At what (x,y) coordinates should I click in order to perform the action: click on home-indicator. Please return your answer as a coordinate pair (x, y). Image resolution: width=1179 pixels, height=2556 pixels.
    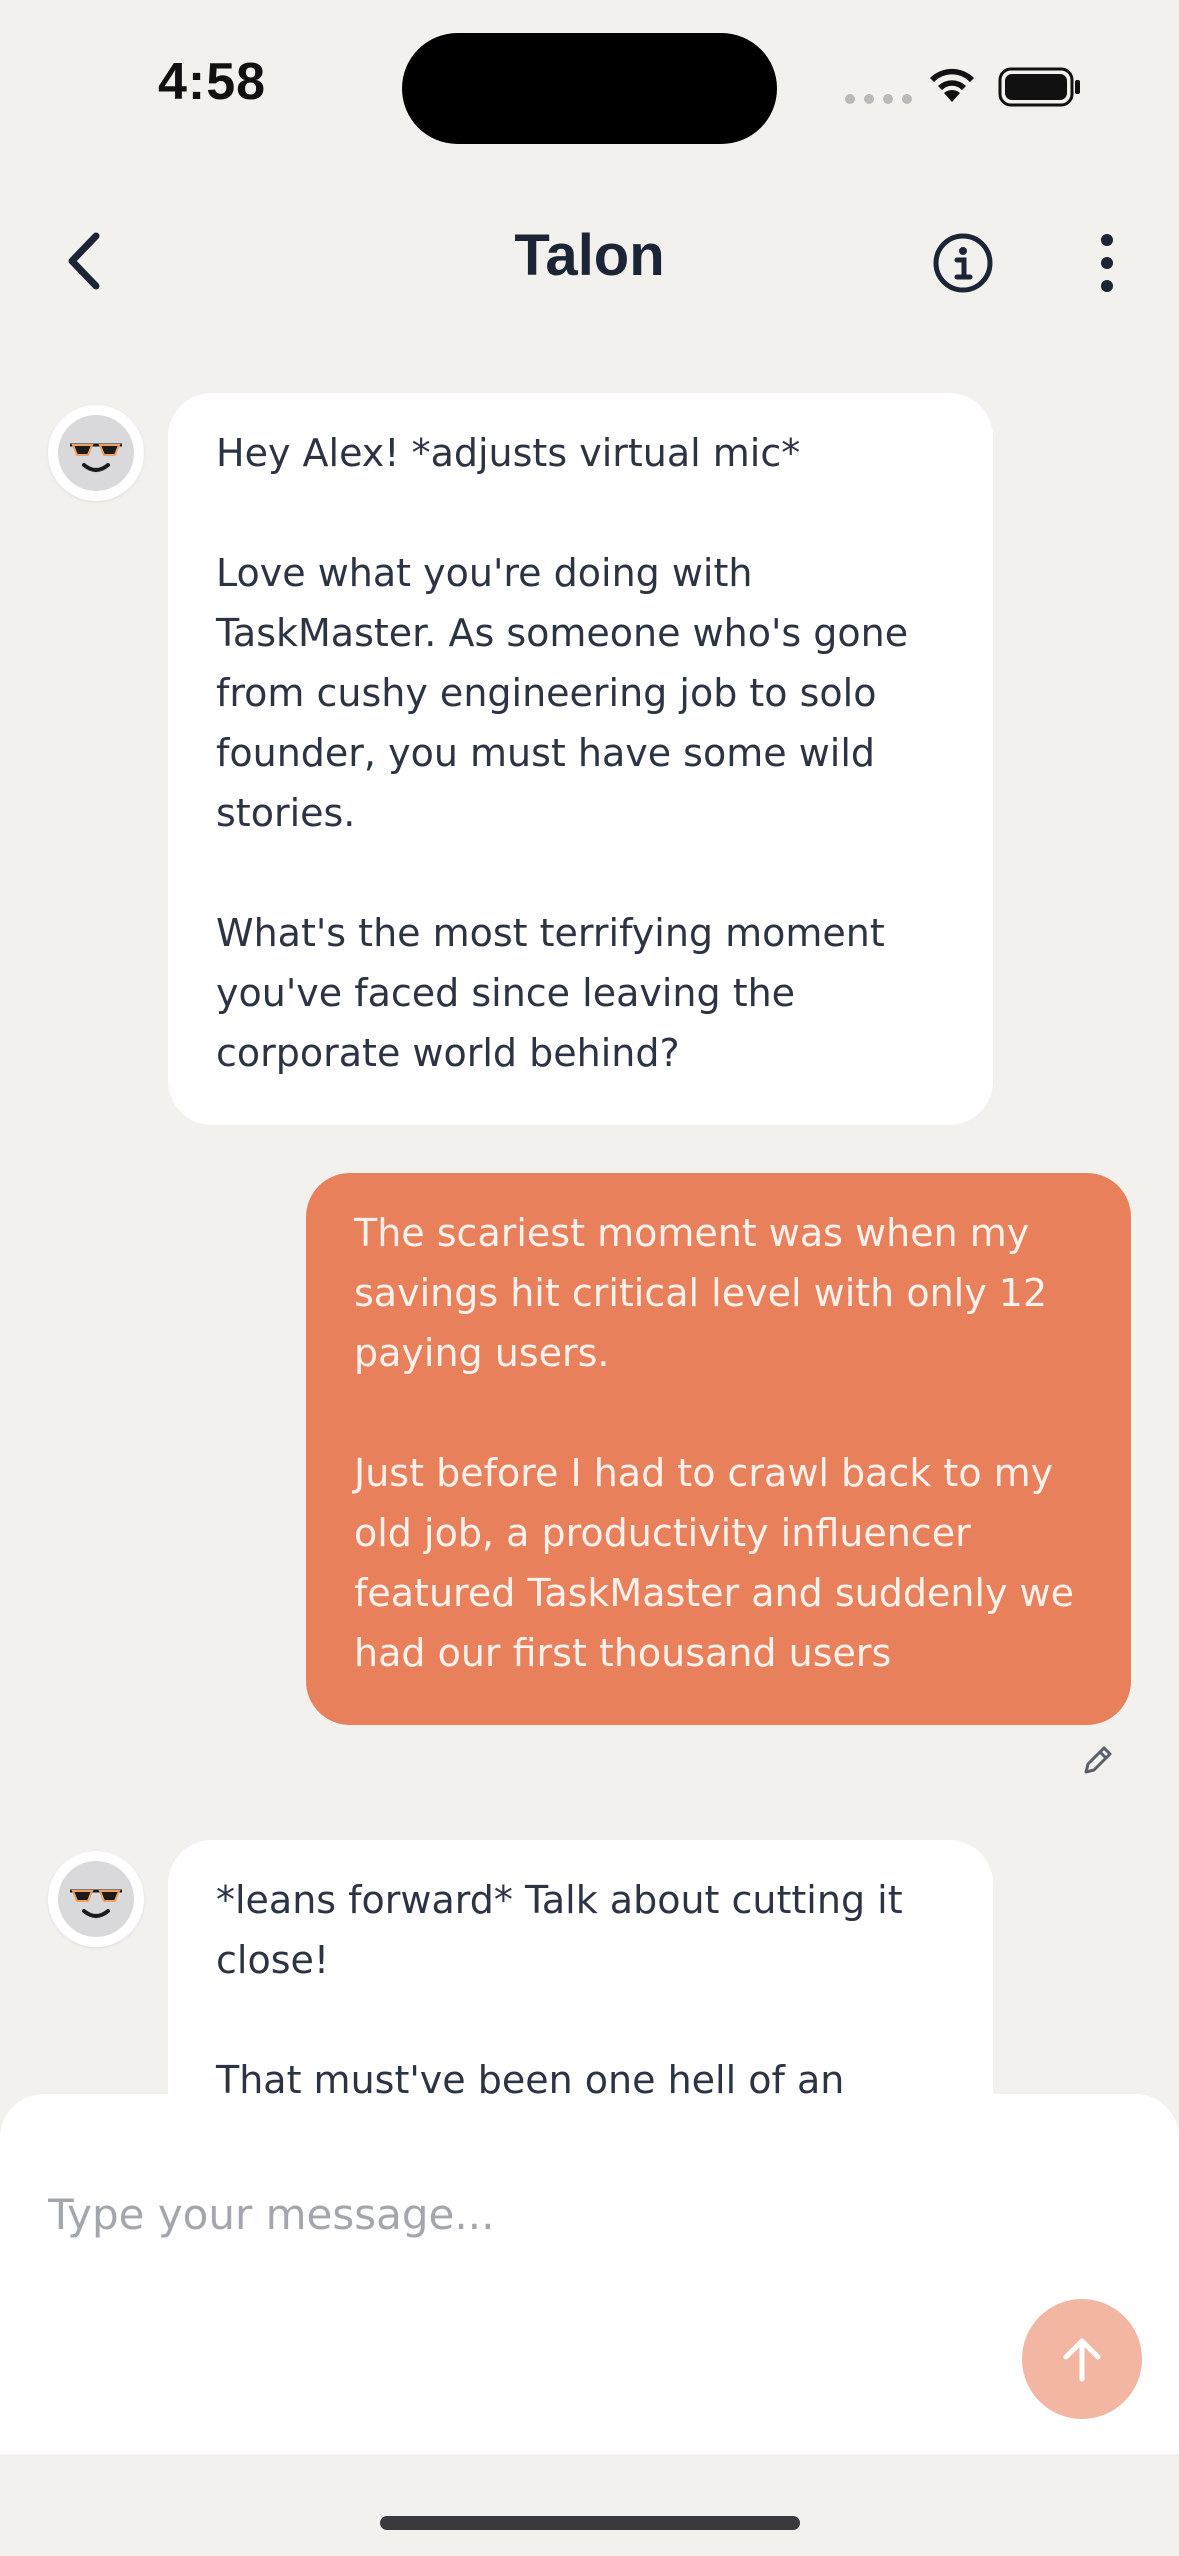
    Looking at the image, I should click on (590, 2523).